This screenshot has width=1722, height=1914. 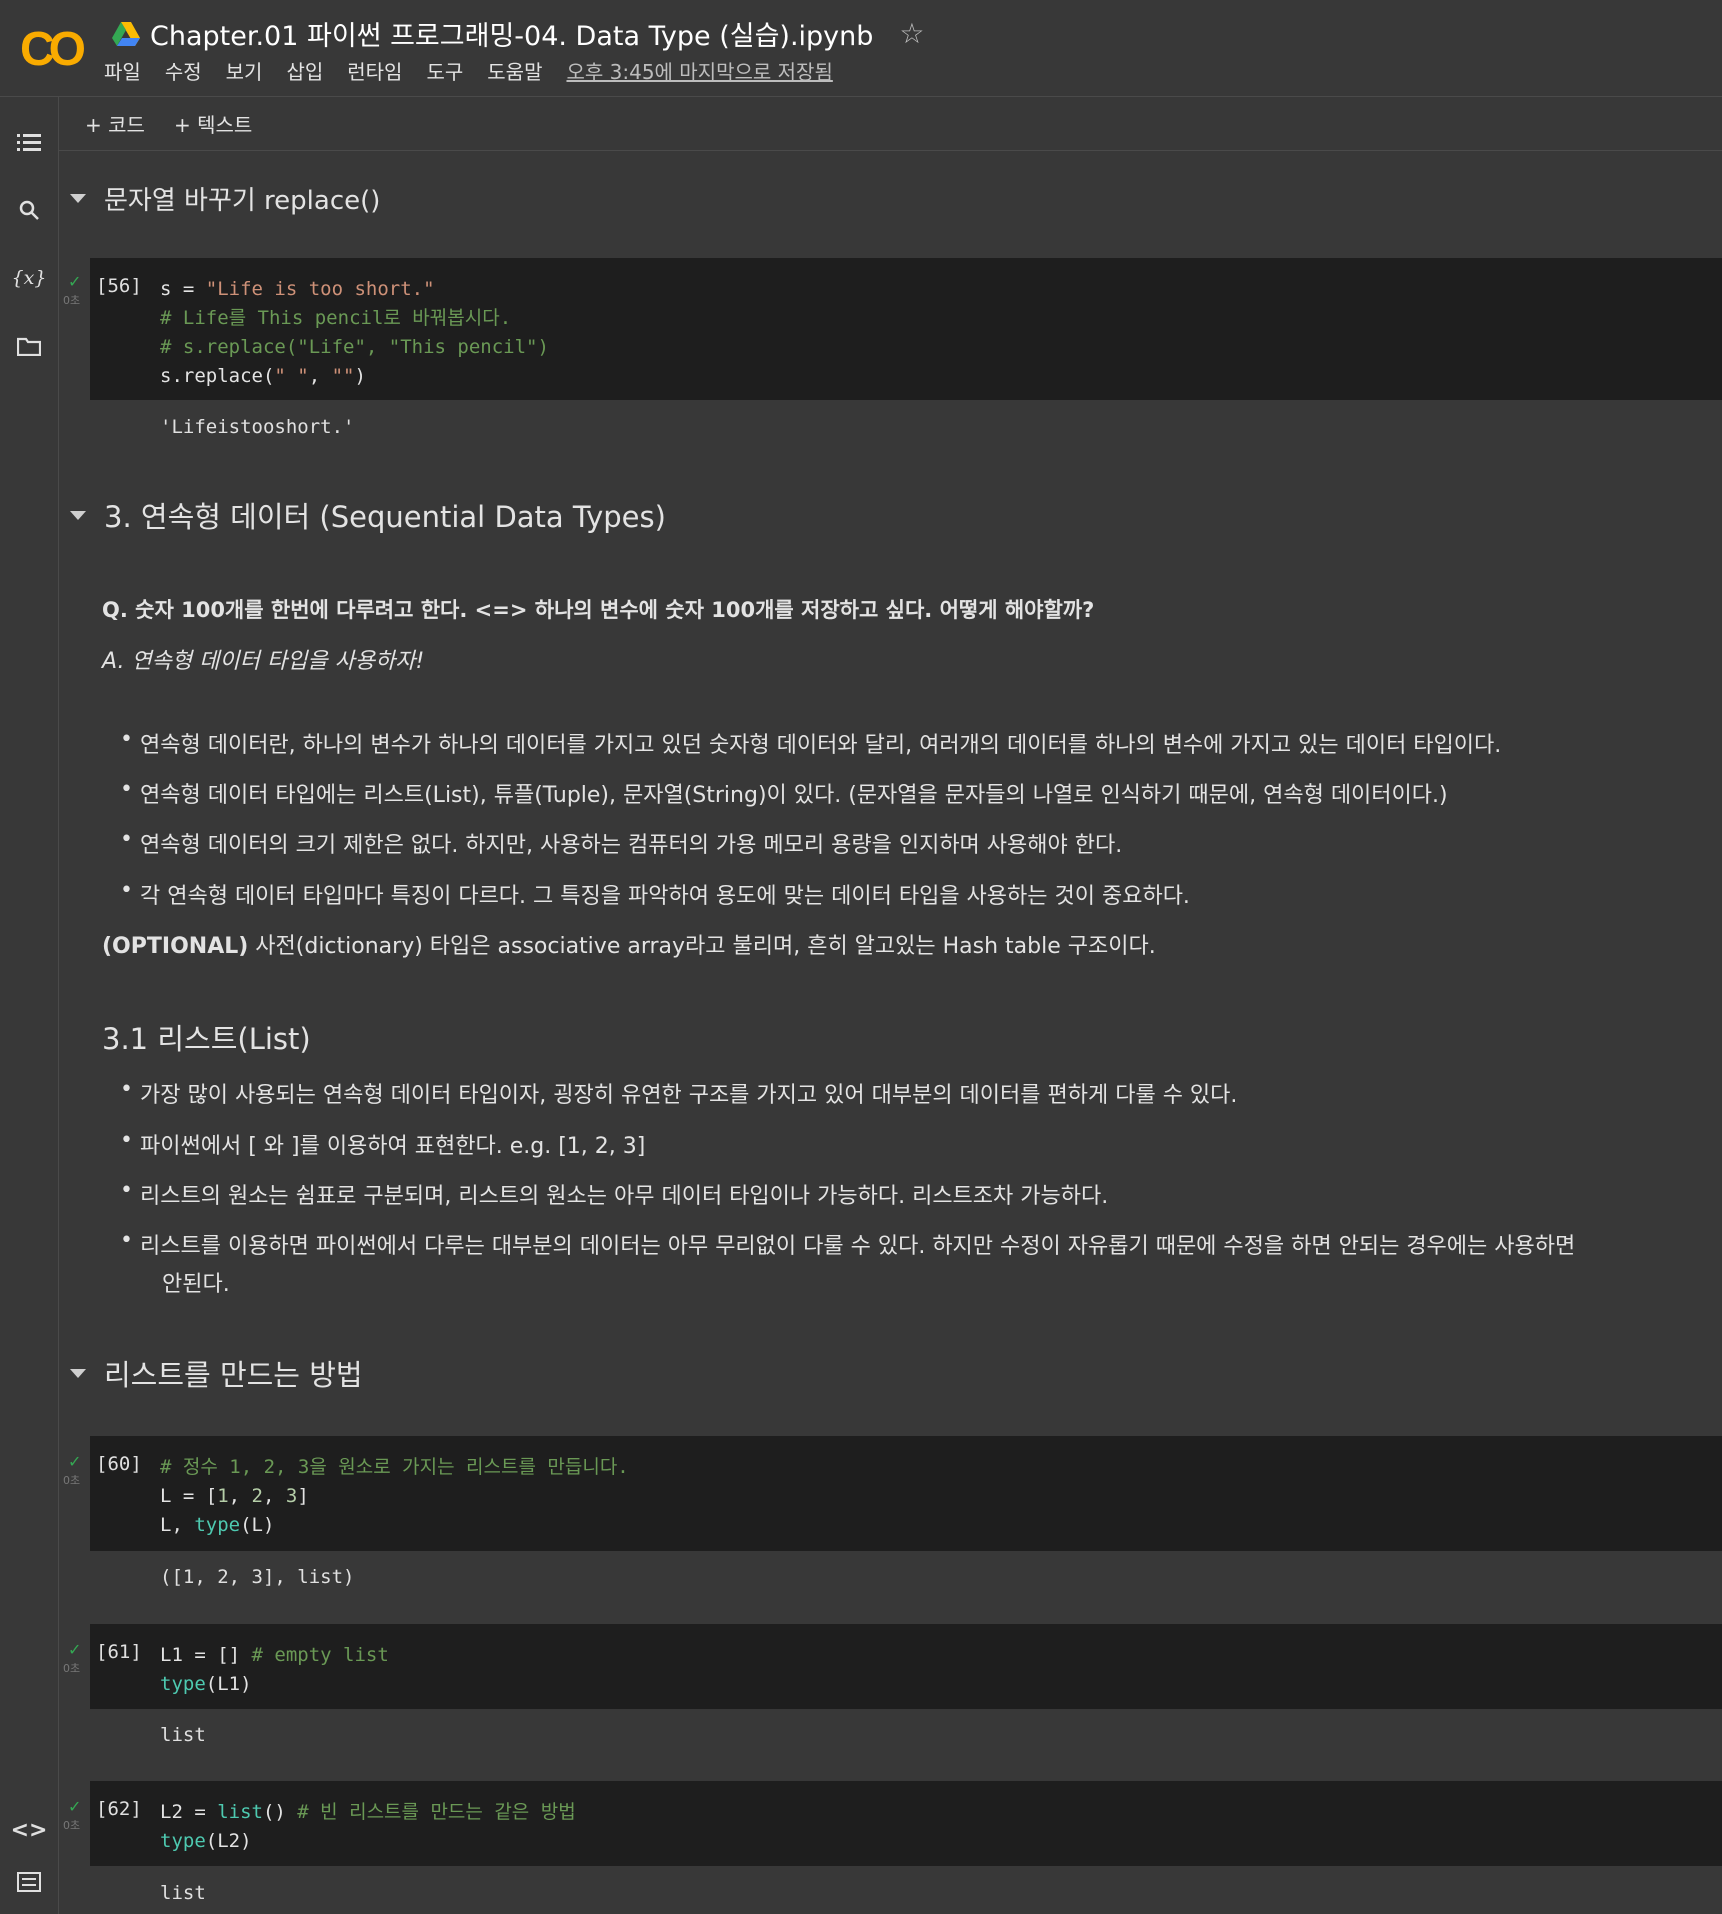 What do you see at coordinates (911, 33) in the screenshot?
I see `star-icon: ☆` at bounding box center [911, 33].